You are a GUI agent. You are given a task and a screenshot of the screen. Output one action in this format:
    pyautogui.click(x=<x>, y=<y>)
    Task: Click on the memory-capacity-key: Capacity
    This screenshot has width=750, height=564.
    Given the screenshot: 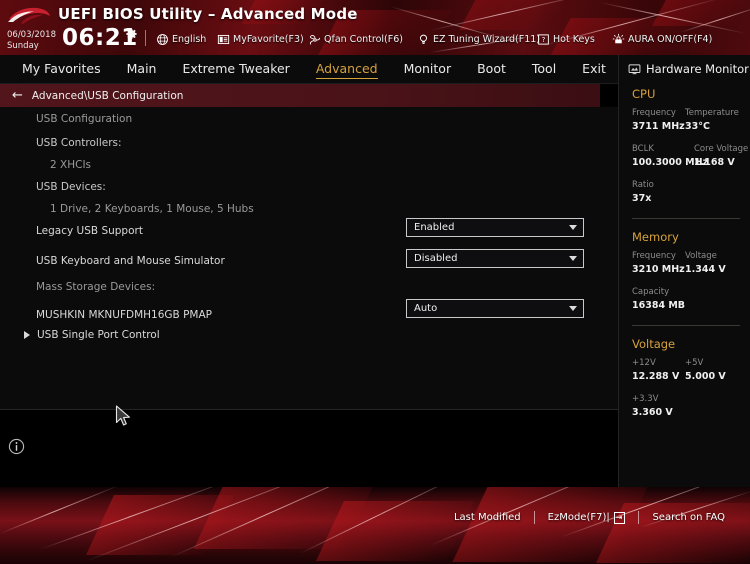 What is the action you would take?
    pyautogui.click(x=651, y=292)
    